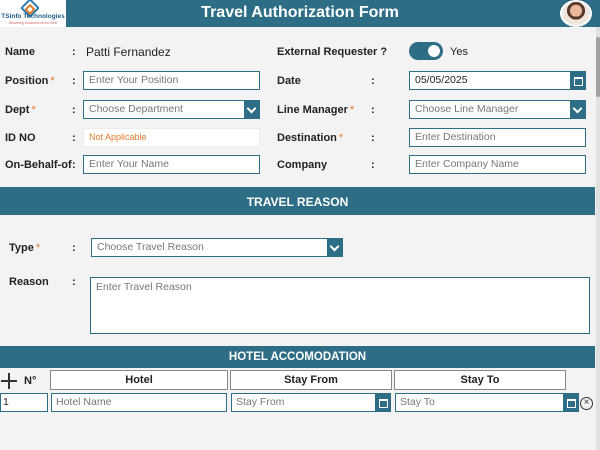  What do you see at coordinates (30, 81) in the screenshot?
I see `position-label: Position *` at bounding box center [30, 81].